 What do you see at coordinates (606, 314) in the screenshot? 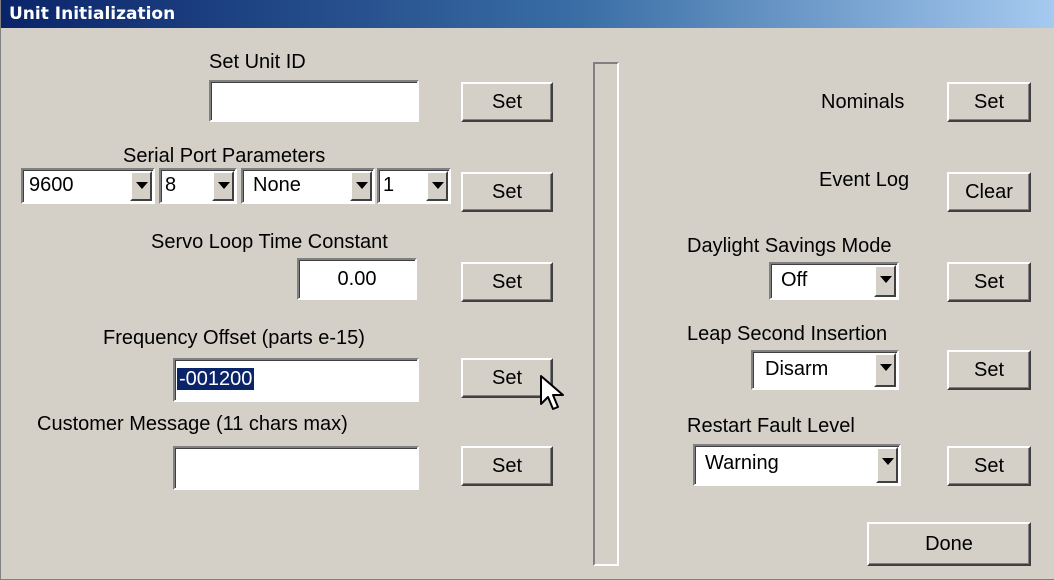
I see `panel-divider` at bounding box center [606, 314].